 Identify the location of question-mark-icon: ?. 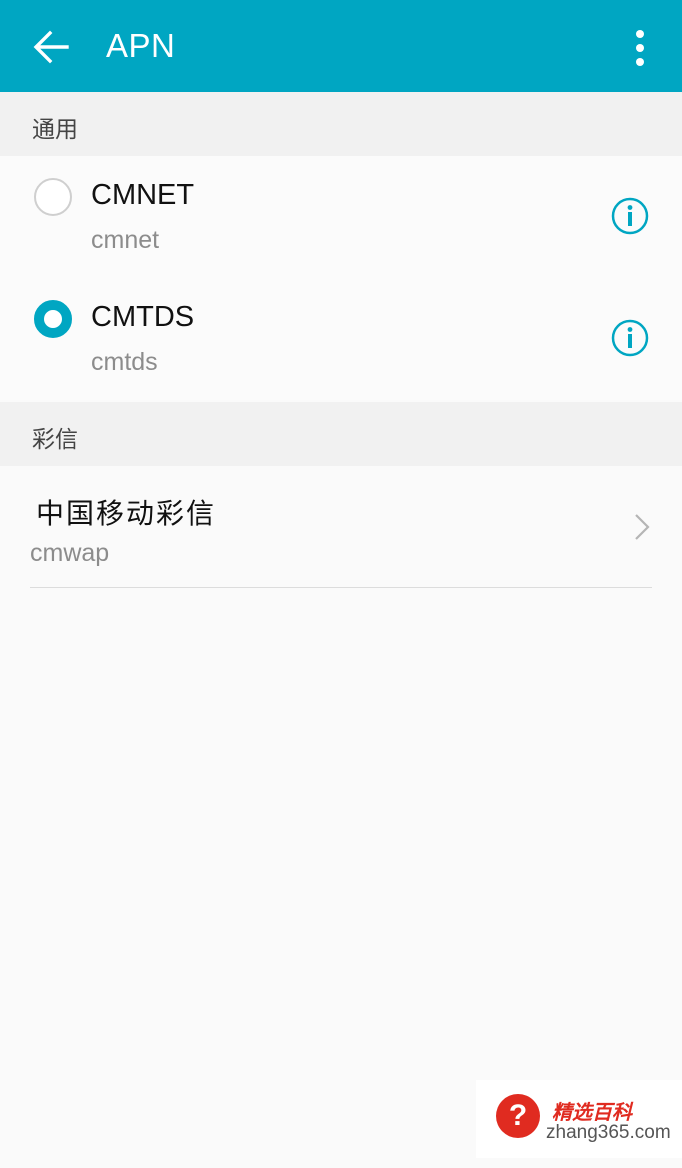
(518, 1116).